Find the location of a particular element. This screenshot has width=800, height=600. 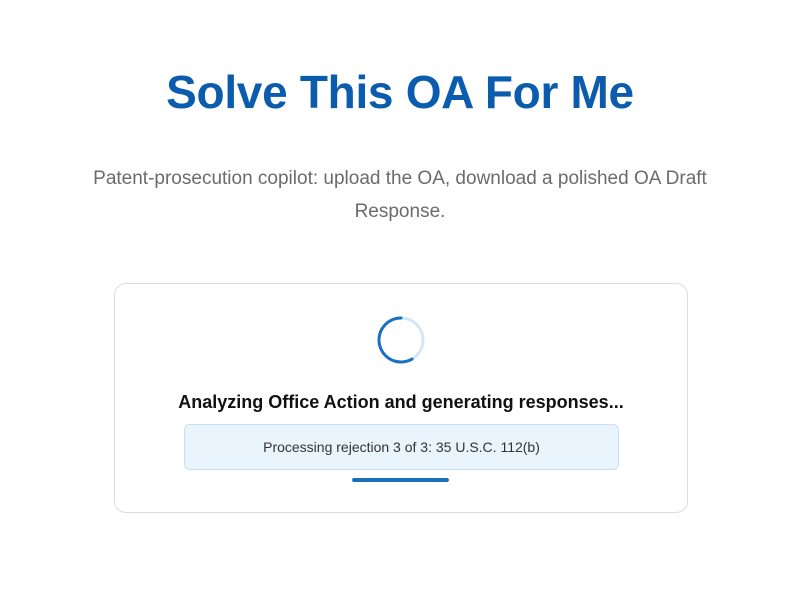

loading-spinner-icon is located at coordinates (401, 340).